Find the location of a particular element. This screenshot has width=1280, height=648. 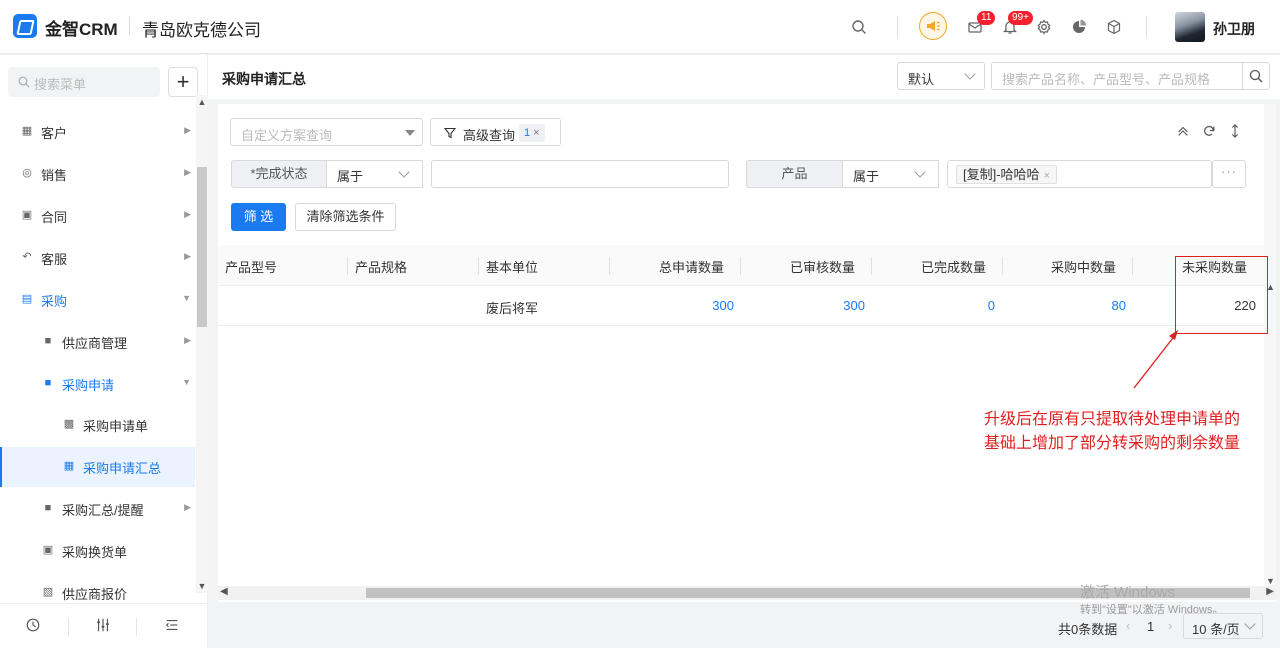

history-icon is located at coordinates (34, 626).